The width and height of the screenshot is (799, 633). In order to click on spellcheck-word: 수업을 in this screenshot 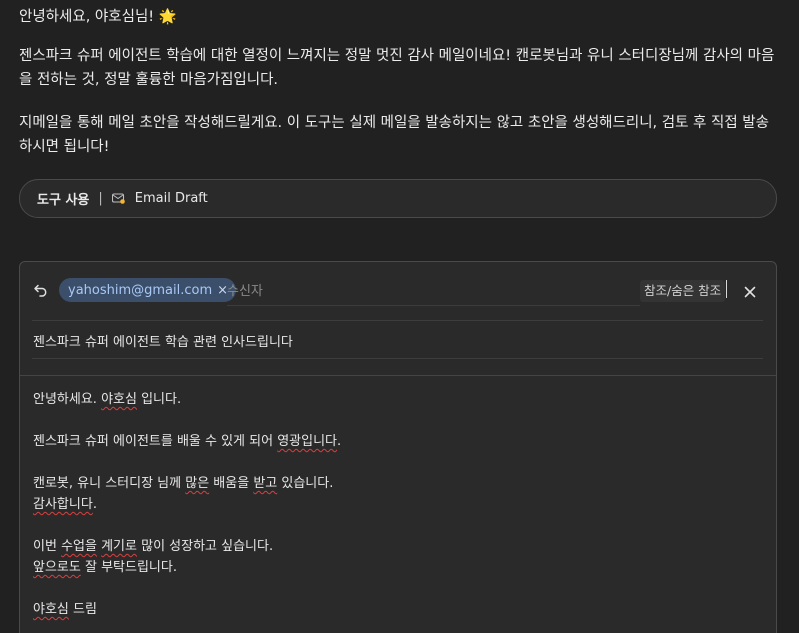, I will do `click(79, 546)`.